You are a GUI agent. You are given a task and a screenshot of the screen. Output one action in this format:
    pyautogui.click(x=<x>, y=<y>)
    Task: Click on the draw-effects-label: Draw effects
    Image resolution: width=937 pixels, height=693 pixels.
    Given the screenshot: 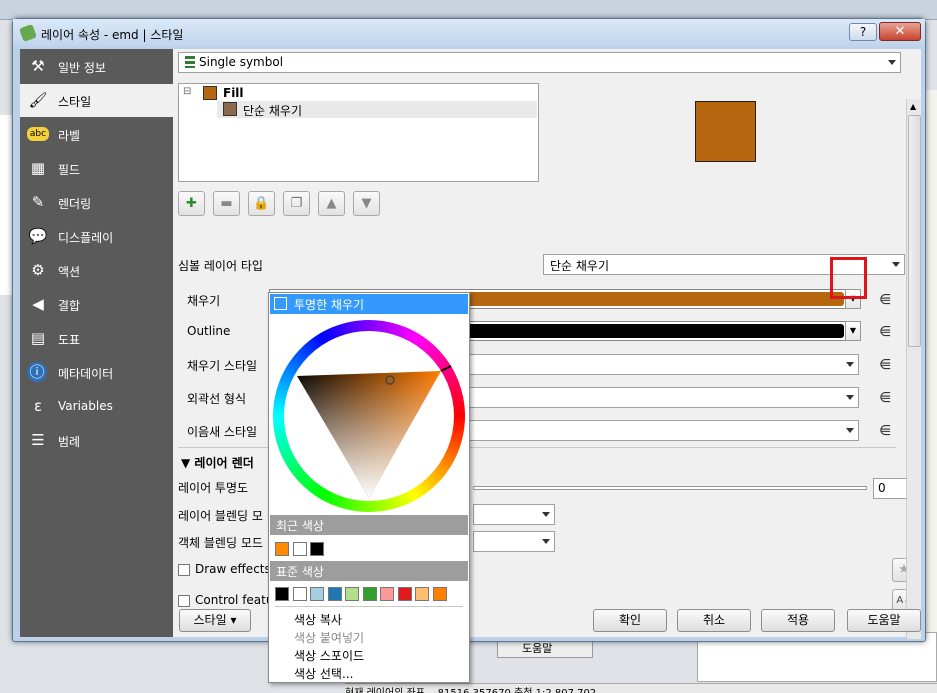 What is the action you would take?
    pyautogui.click(x=233, y=569)
    